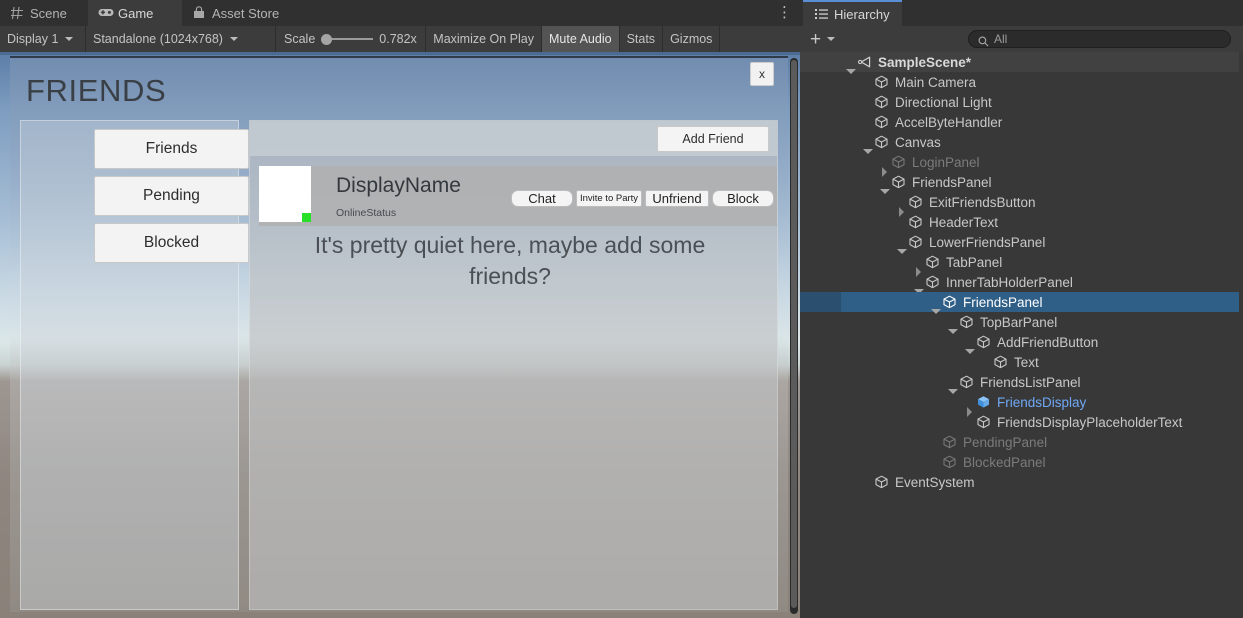 The width and height of the screenshot is (1243, 618). I want to click on invite-to-party-button: Invite to Party, so click(609, 198).